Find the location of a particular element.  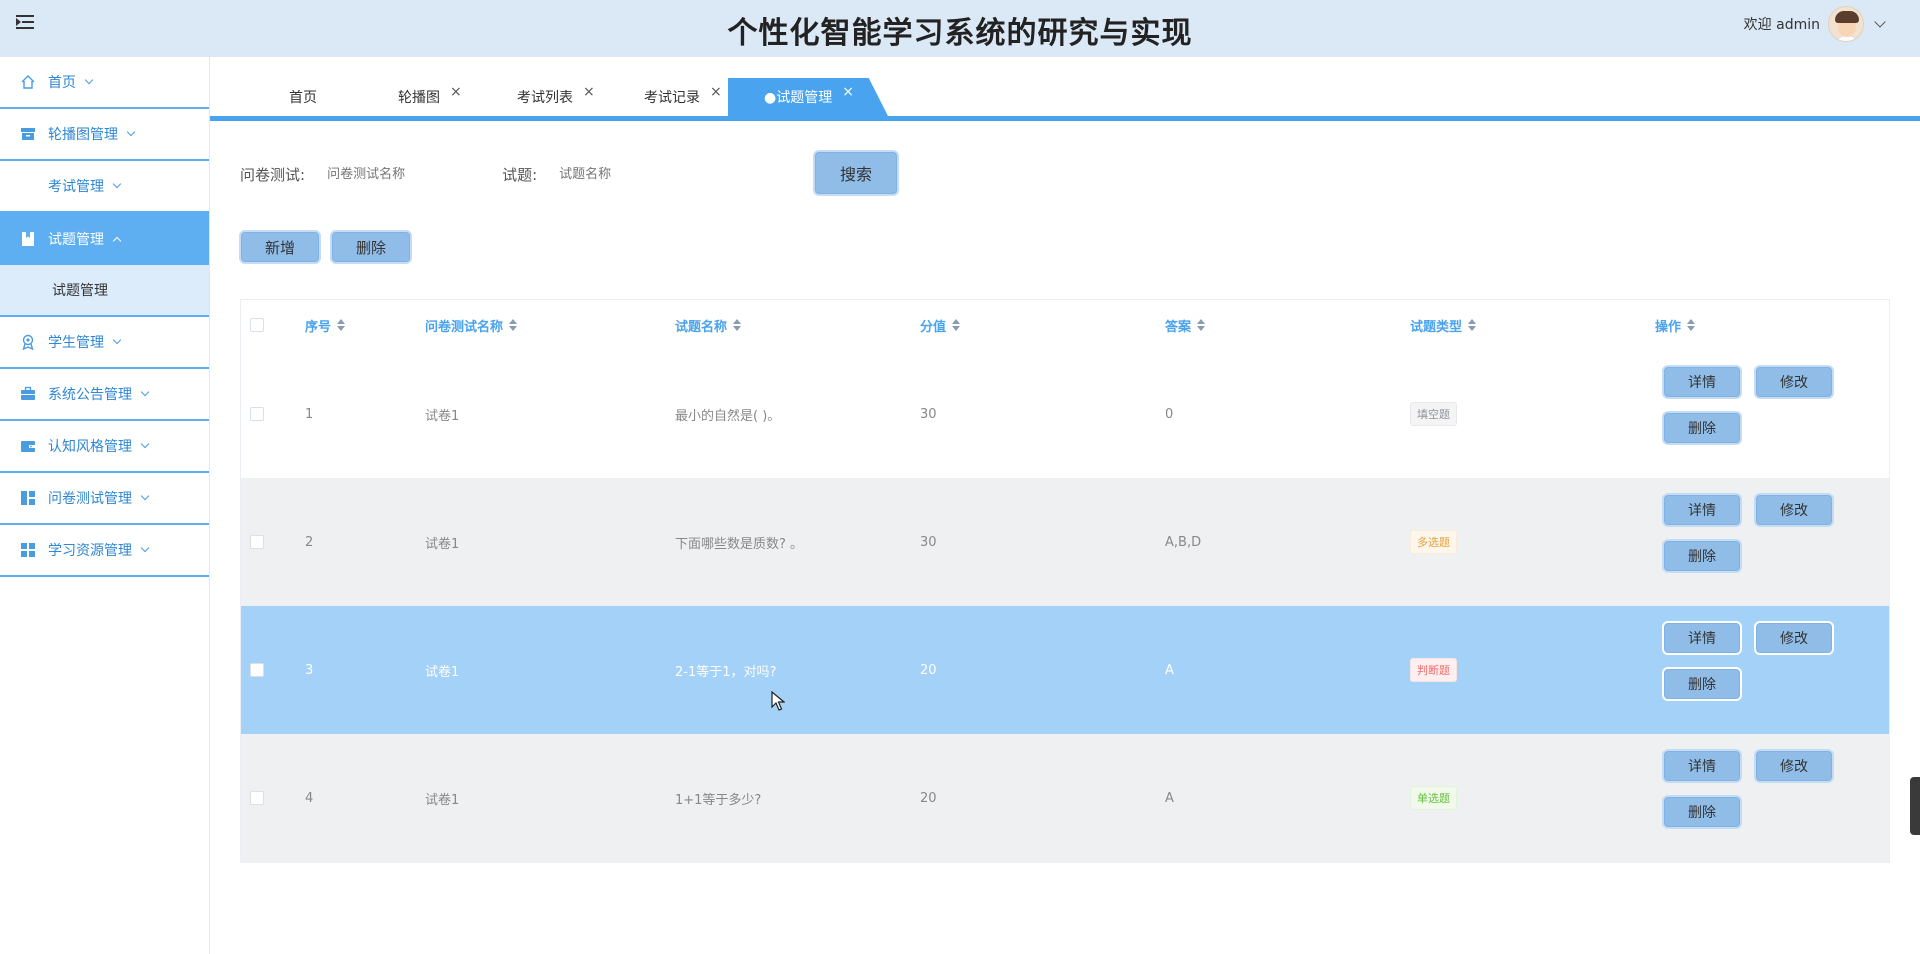

tab-questions: ●试题管理 × is located at coordinates (808, 97).